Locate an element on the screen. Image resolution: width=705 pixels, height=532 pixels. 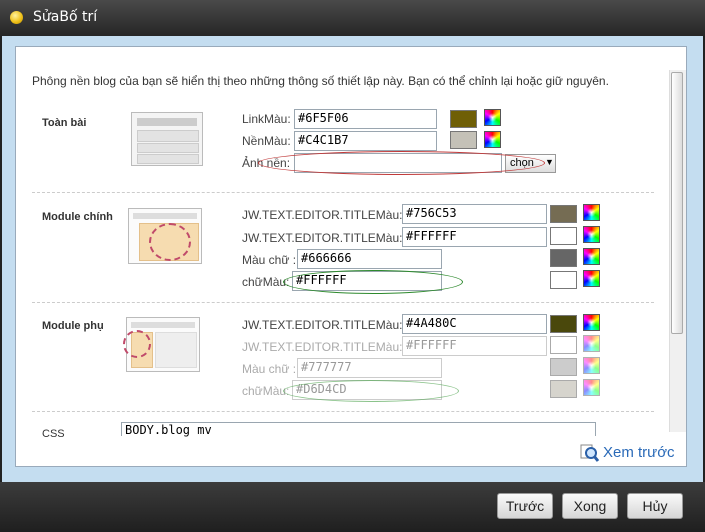
preview-link: Xem trước is located at coordinates (630, 453).